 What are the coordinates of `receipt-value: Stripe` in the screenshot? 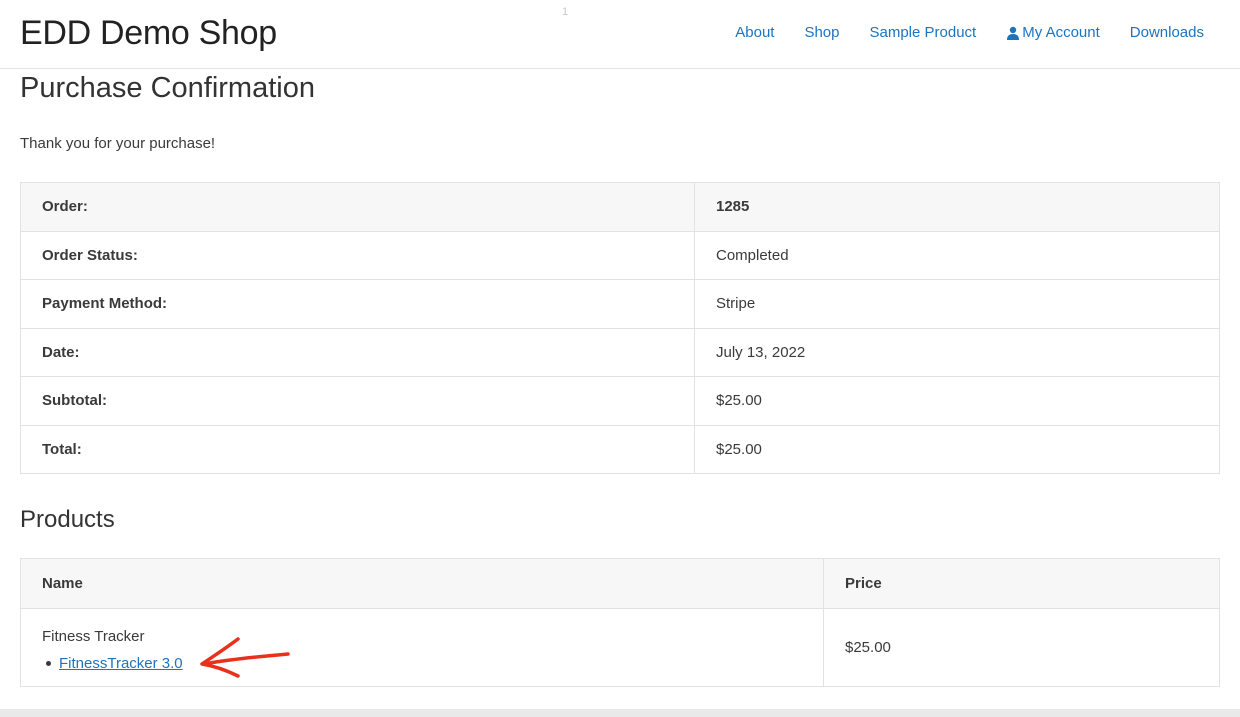 It's located at (957, 304).